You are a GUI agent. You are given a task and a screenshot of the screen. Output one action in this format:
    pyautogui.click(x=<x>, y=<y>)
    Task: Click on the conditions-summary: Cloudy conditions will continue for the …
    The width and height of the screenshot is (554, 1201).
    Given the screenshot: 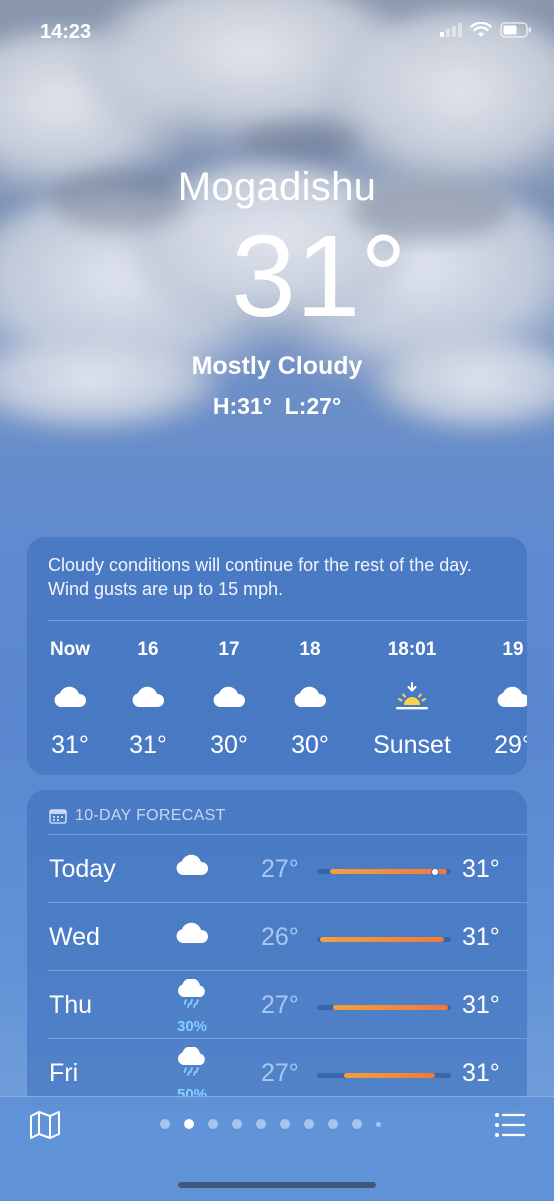 What is the action you would take?
    pyautogui.click(x=260, y=577)
    